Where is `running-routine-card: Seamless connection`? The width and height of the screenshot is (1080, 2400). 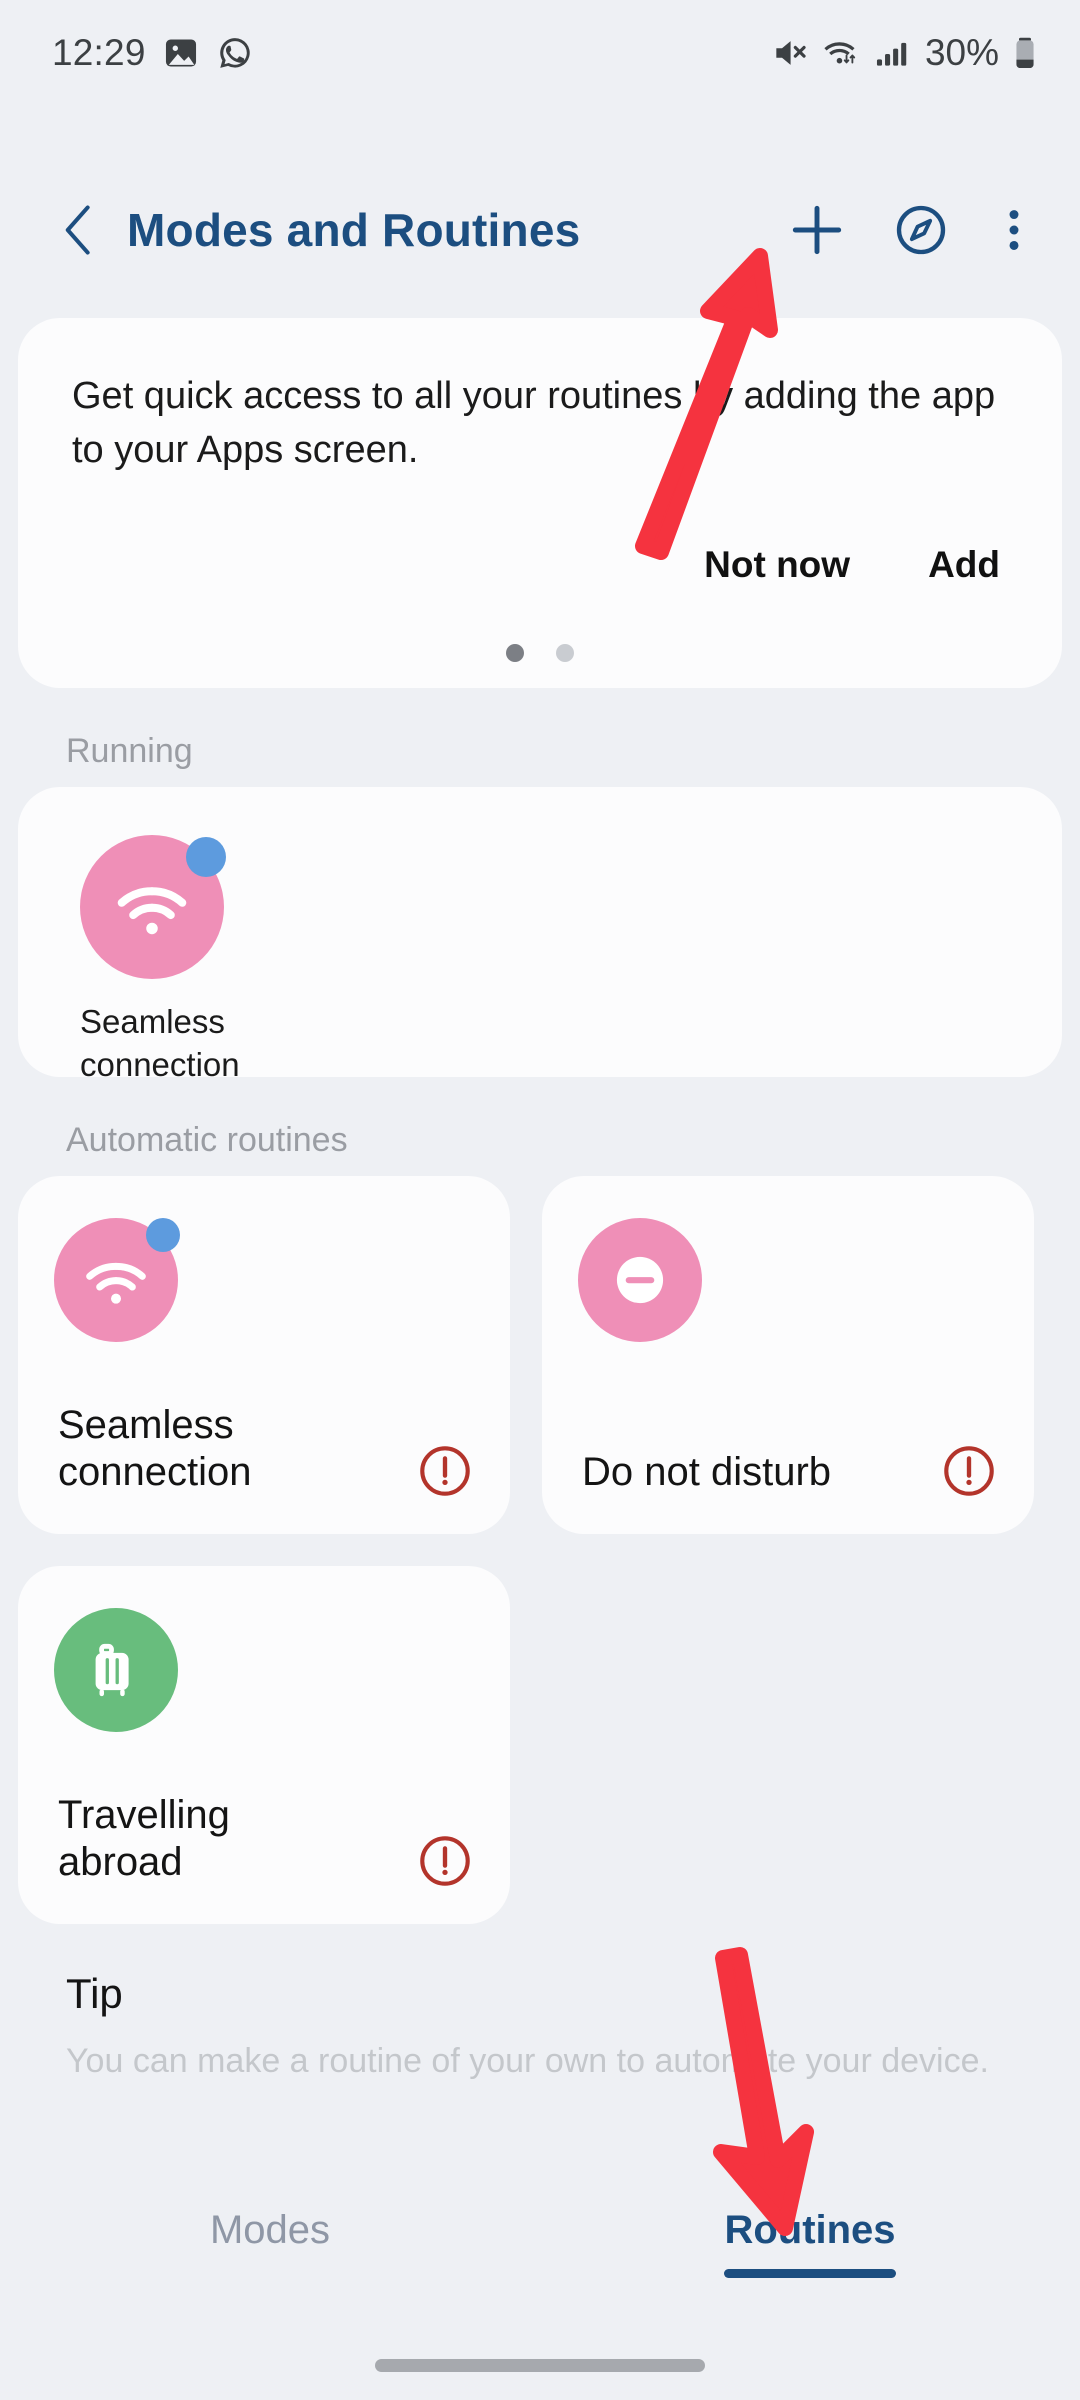 running-routine-card: Seamless connection is located at coordinates (540, 935).